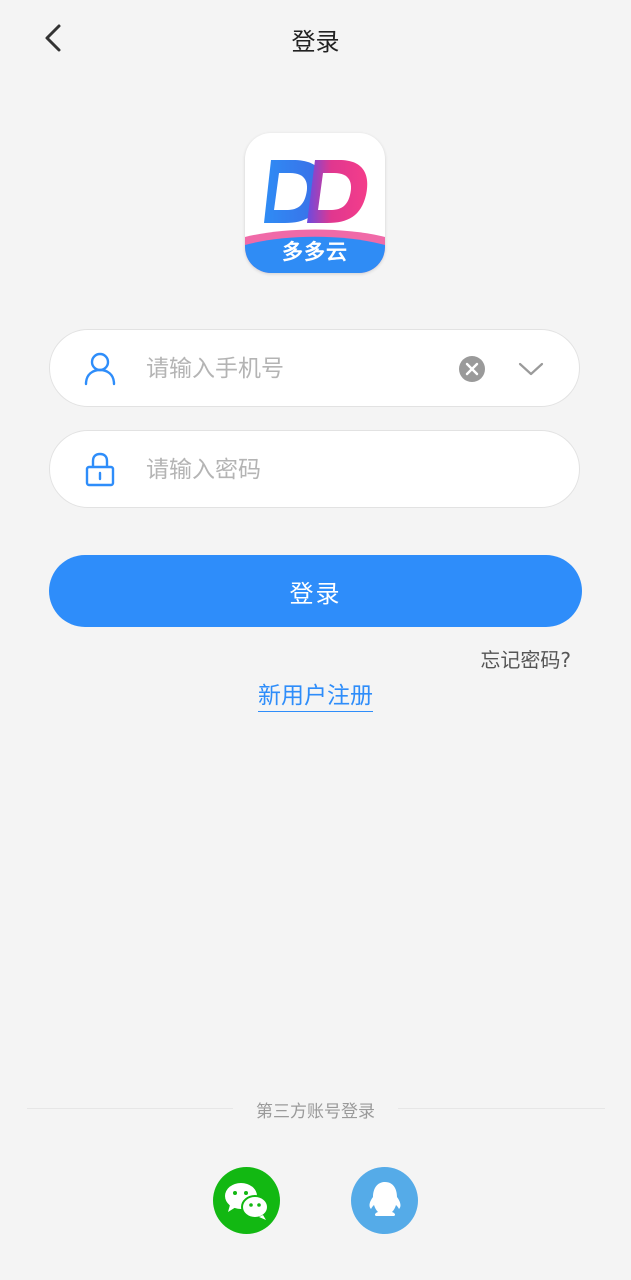  I want to click on chevron-down-icon, so click(531, 369).